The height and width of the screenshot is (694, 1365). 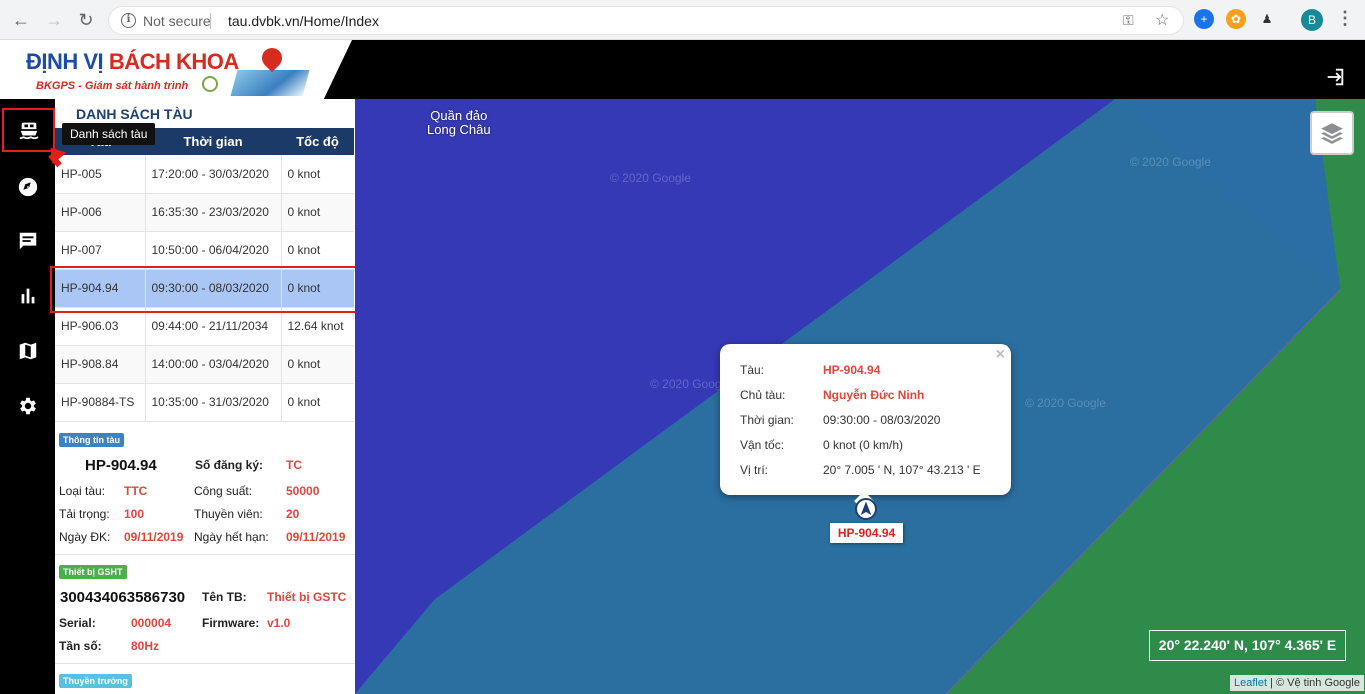 What do you see at coordinates (902, 470) in the screenshot?
I see `popup-position-value: 20° 7.005 ' N, 107° 43.213 ' E` at bounding box center [902, 470].